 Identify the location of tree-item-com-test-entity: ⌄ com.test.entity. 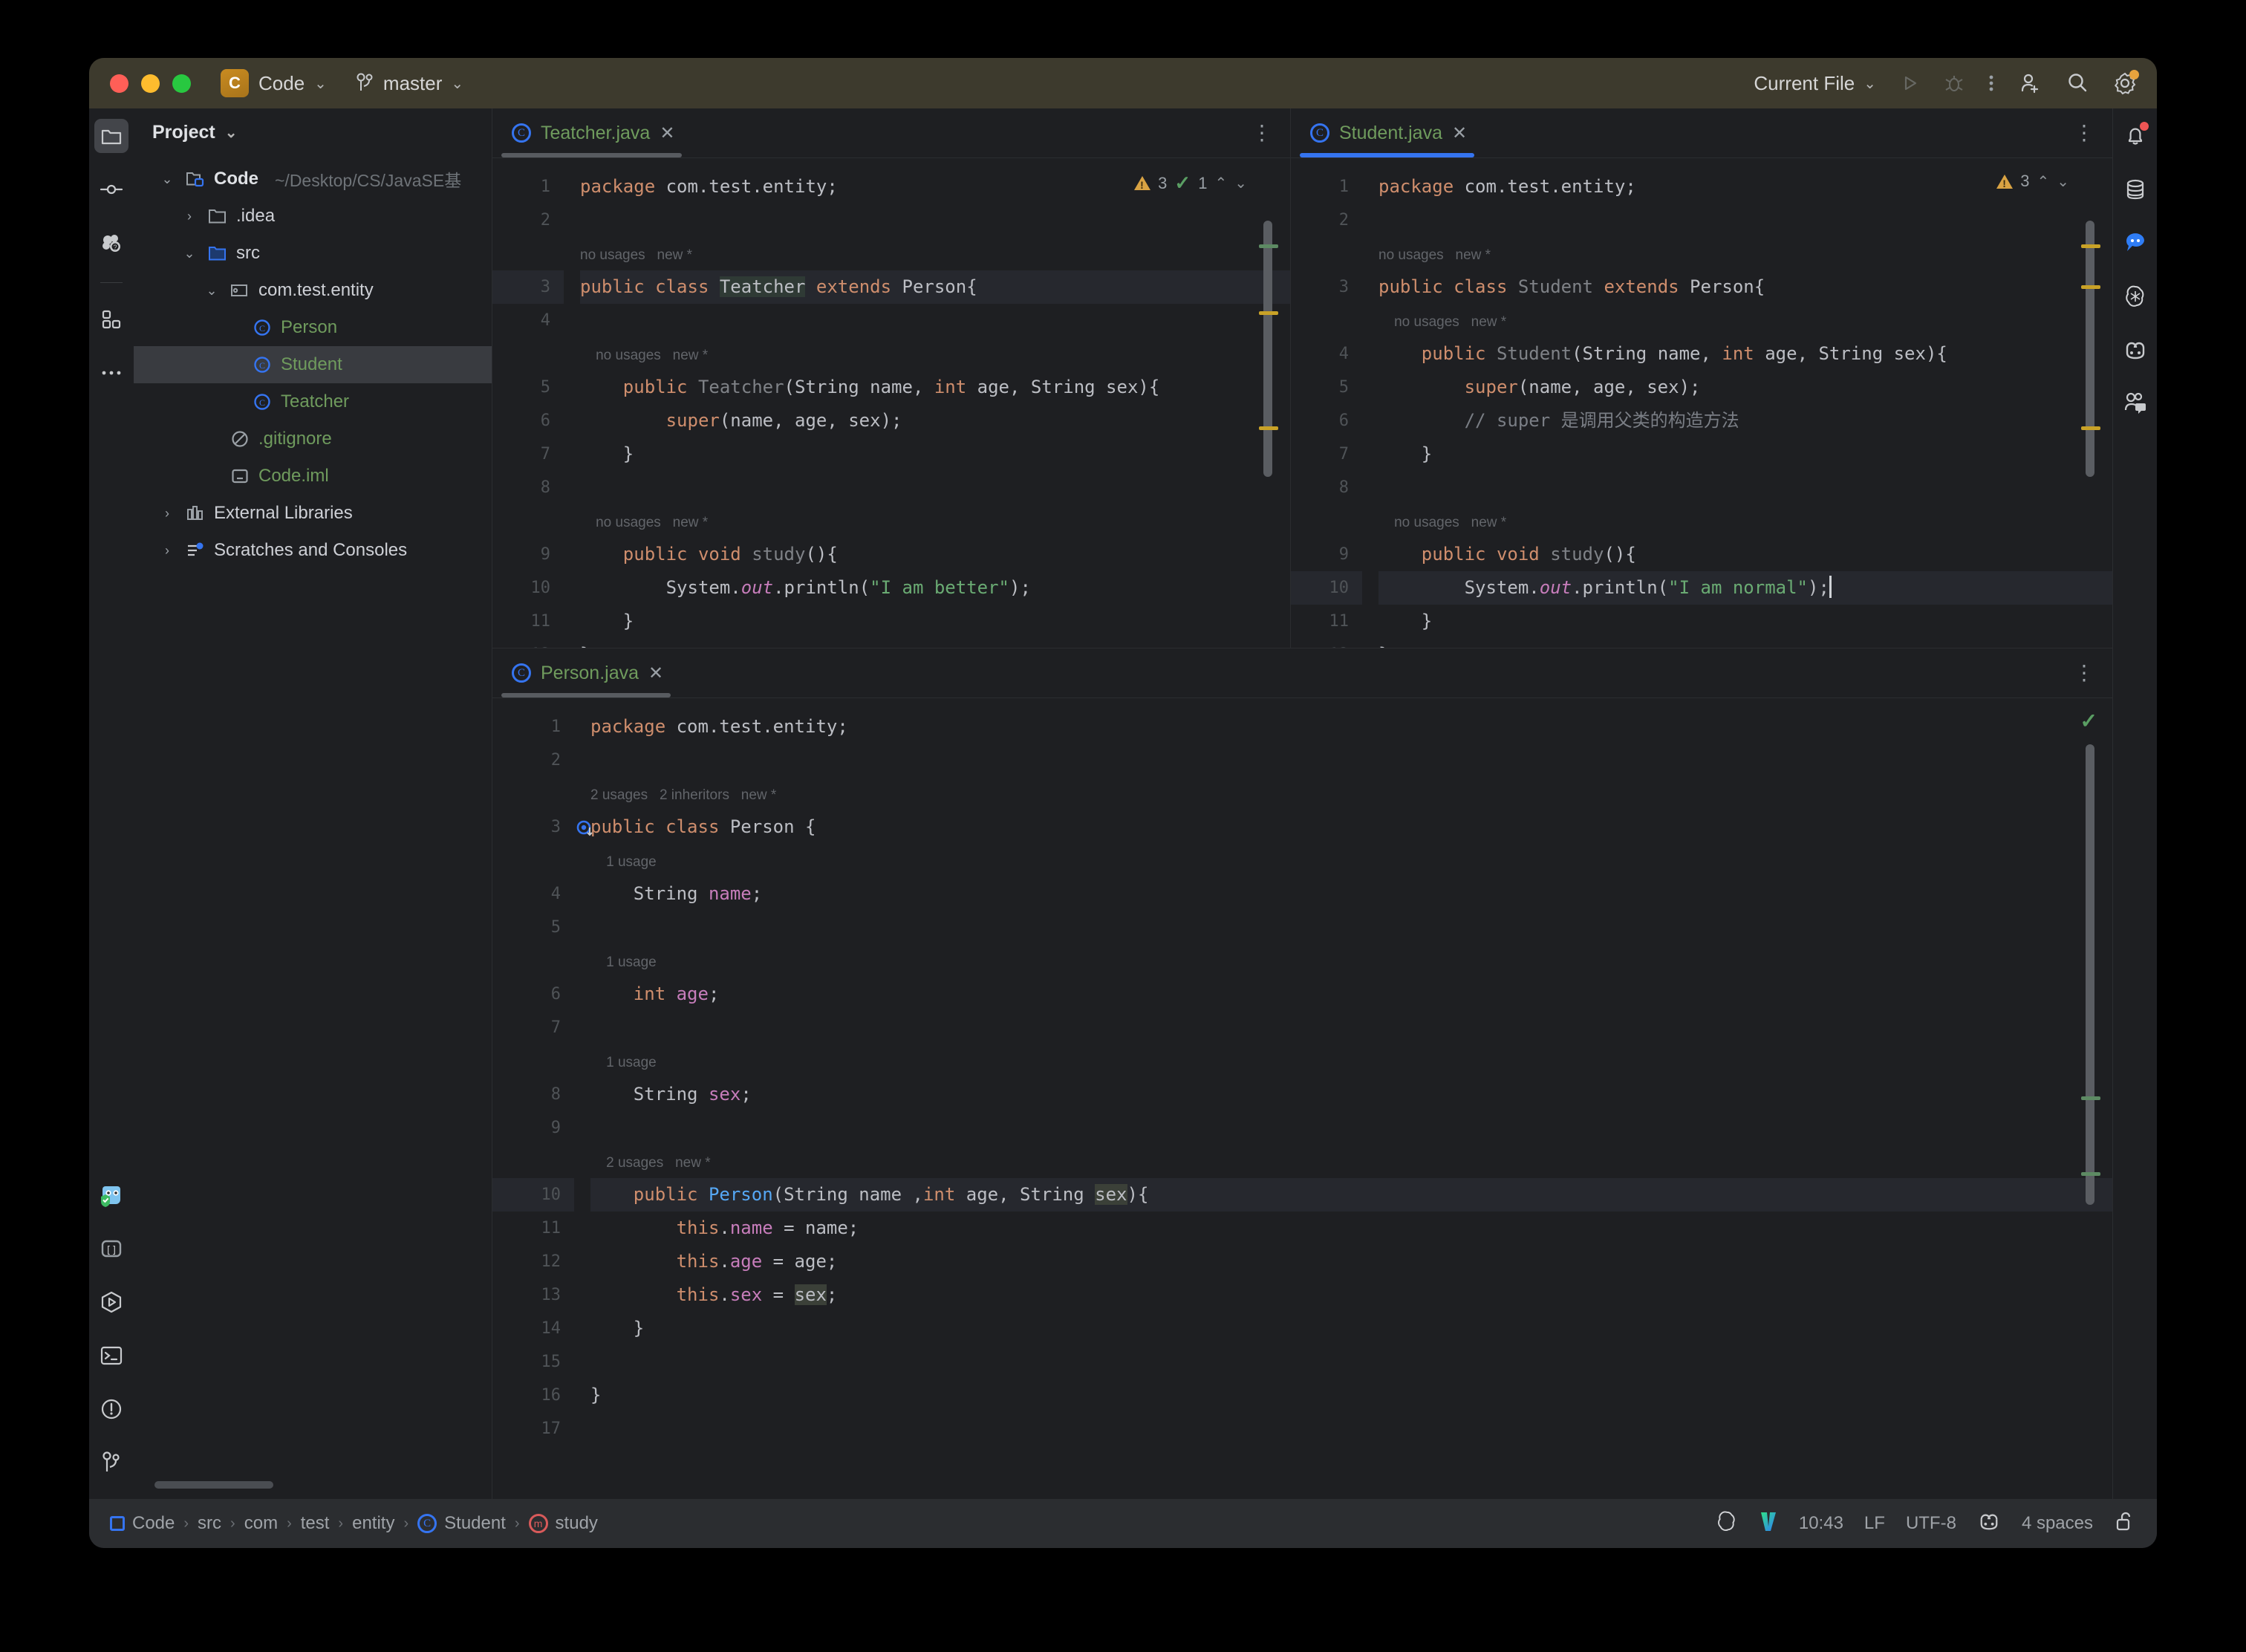
(313, 290).